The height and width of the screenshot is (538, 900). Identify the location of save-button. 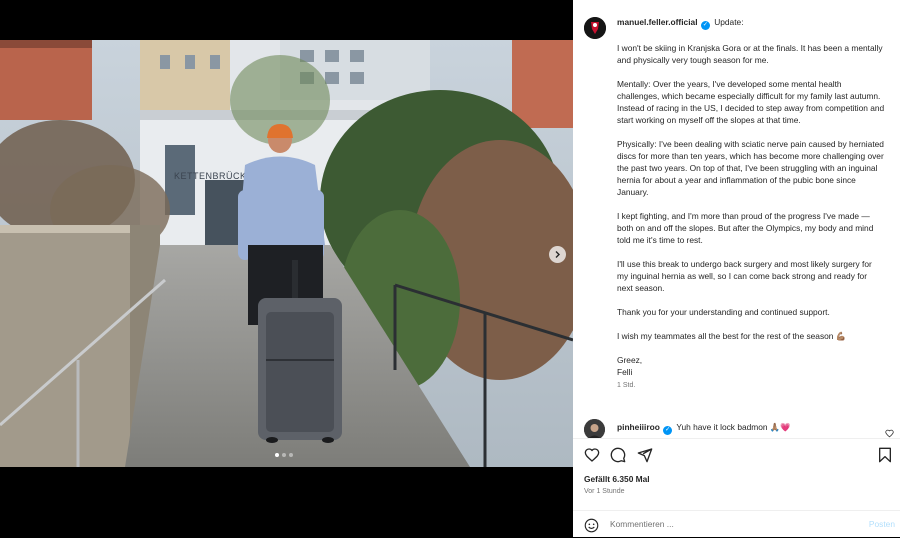
(885, 457).